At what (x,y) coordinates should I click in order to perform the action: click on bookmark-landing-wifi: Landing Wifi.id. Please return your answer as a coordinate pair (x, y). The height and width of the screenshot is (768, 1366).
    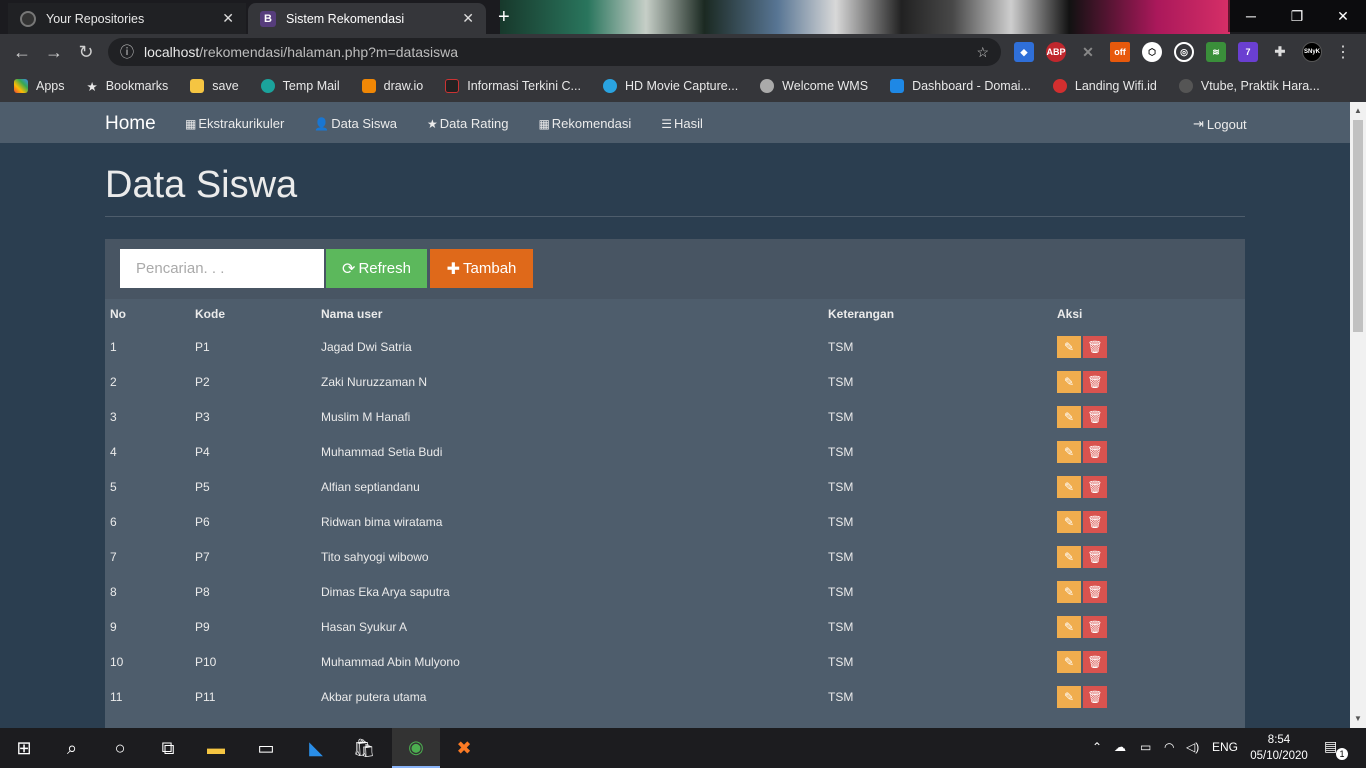
    Looking at the image, I should click on (1104, 86).